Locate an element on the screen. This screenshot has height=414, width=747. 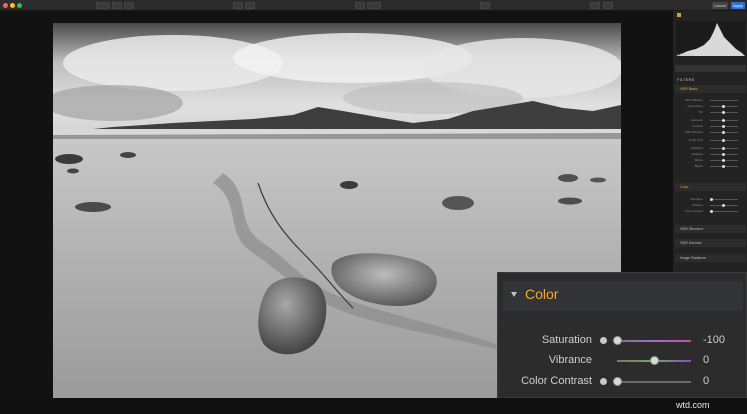
color-contrast-value: 0 is located at coordinates (706, 381).